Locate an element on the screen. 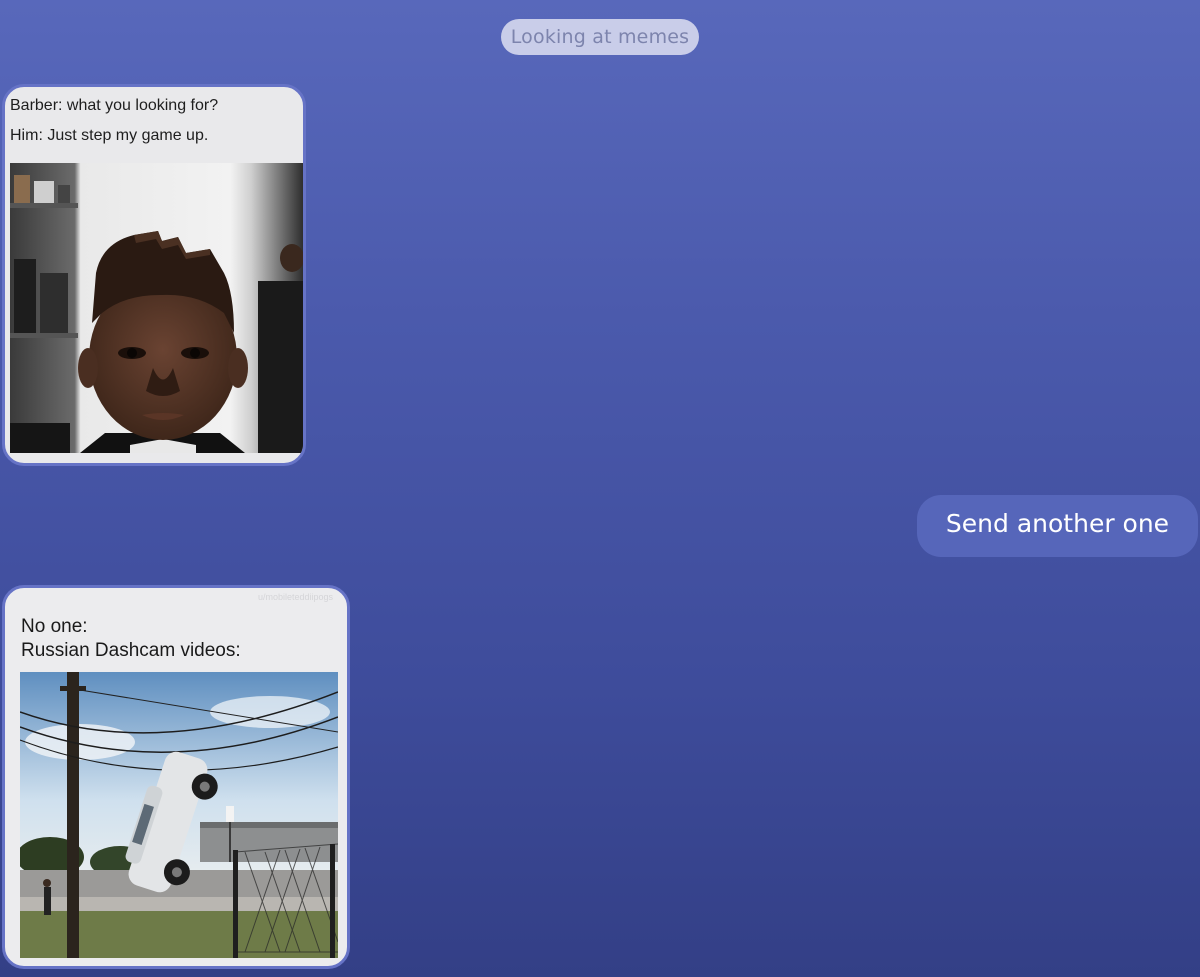 Image resolution: width=1200 pixels, height=977 pixels. meme-caption-line: Him: Just step my game up. is located at coordinates (109, 135).